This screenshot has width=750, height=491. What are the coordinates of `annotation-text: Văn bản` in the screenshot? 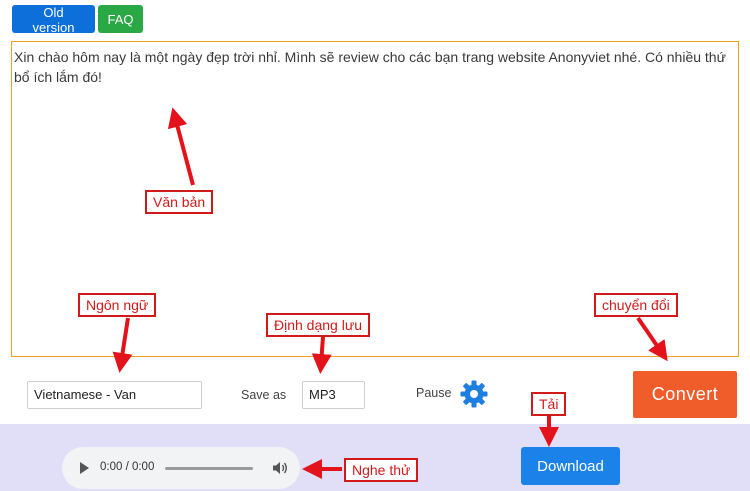 It's located at (179, 202).